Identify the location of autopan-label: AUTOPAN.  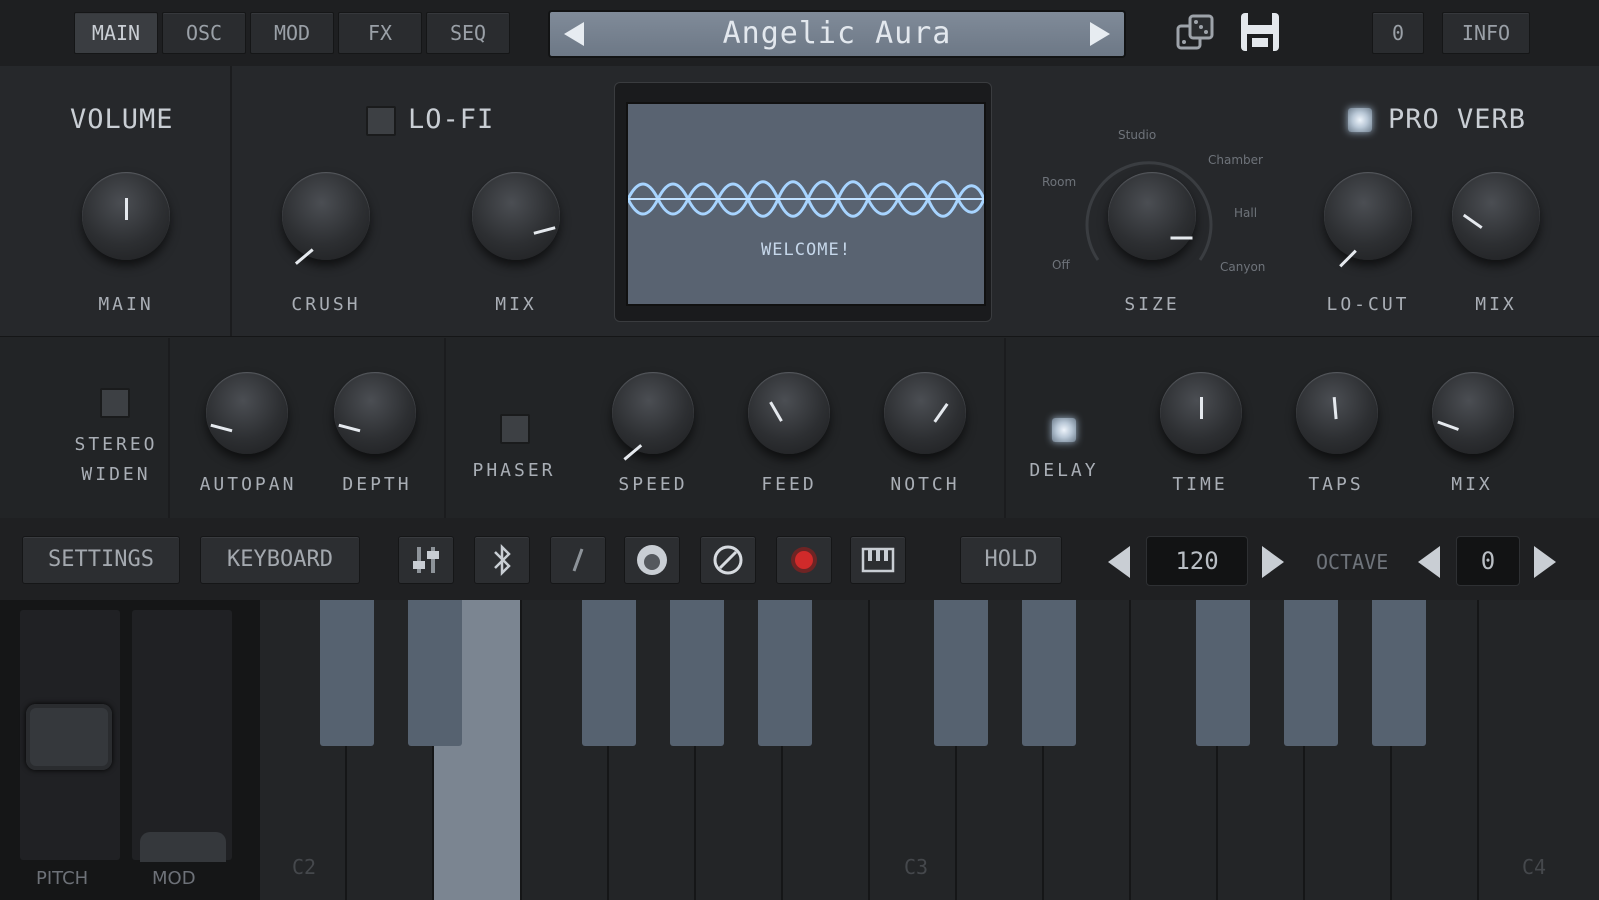
(248, 484).